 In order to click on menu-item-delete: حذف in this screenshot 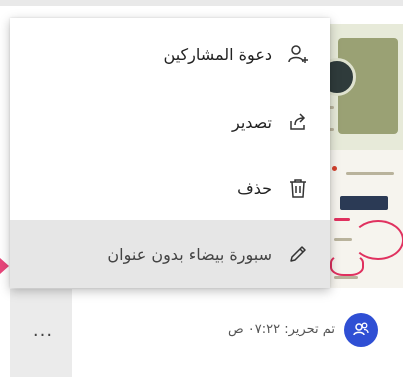, I will do `click(170, 188)`.